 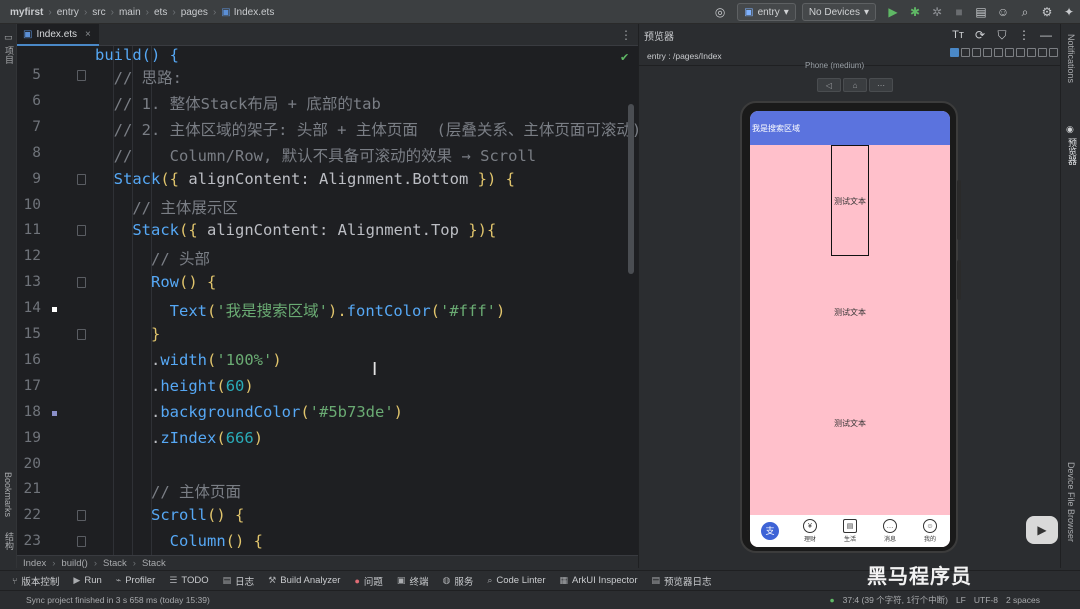 I want to click on line-ending: LF, so click(x=961, y=600).